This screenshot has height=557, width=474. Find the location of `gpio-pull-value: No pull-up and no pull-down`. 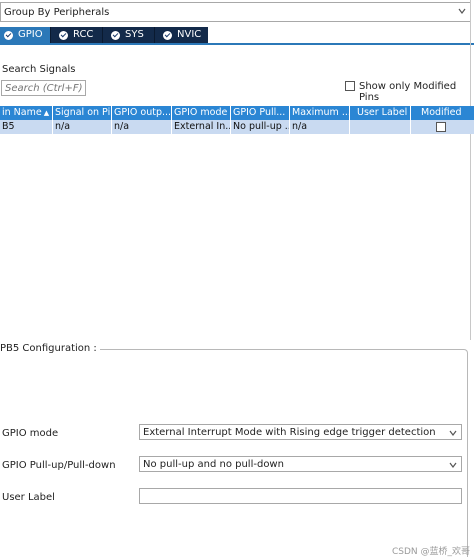

gpio-pull-value: No pull-up and no pull-down is located at coordinates (213, 464).